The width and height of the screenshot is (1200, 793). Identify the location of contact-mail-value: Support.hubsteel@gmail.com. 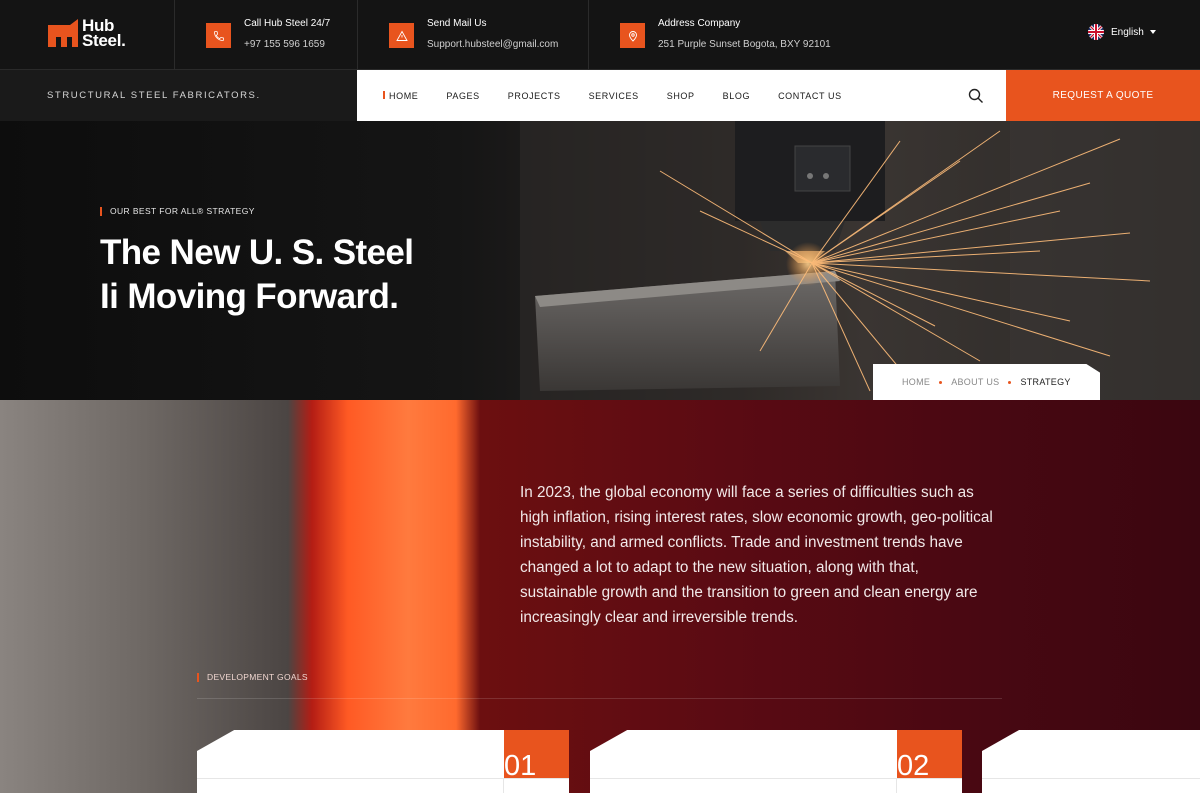
(493, 44).